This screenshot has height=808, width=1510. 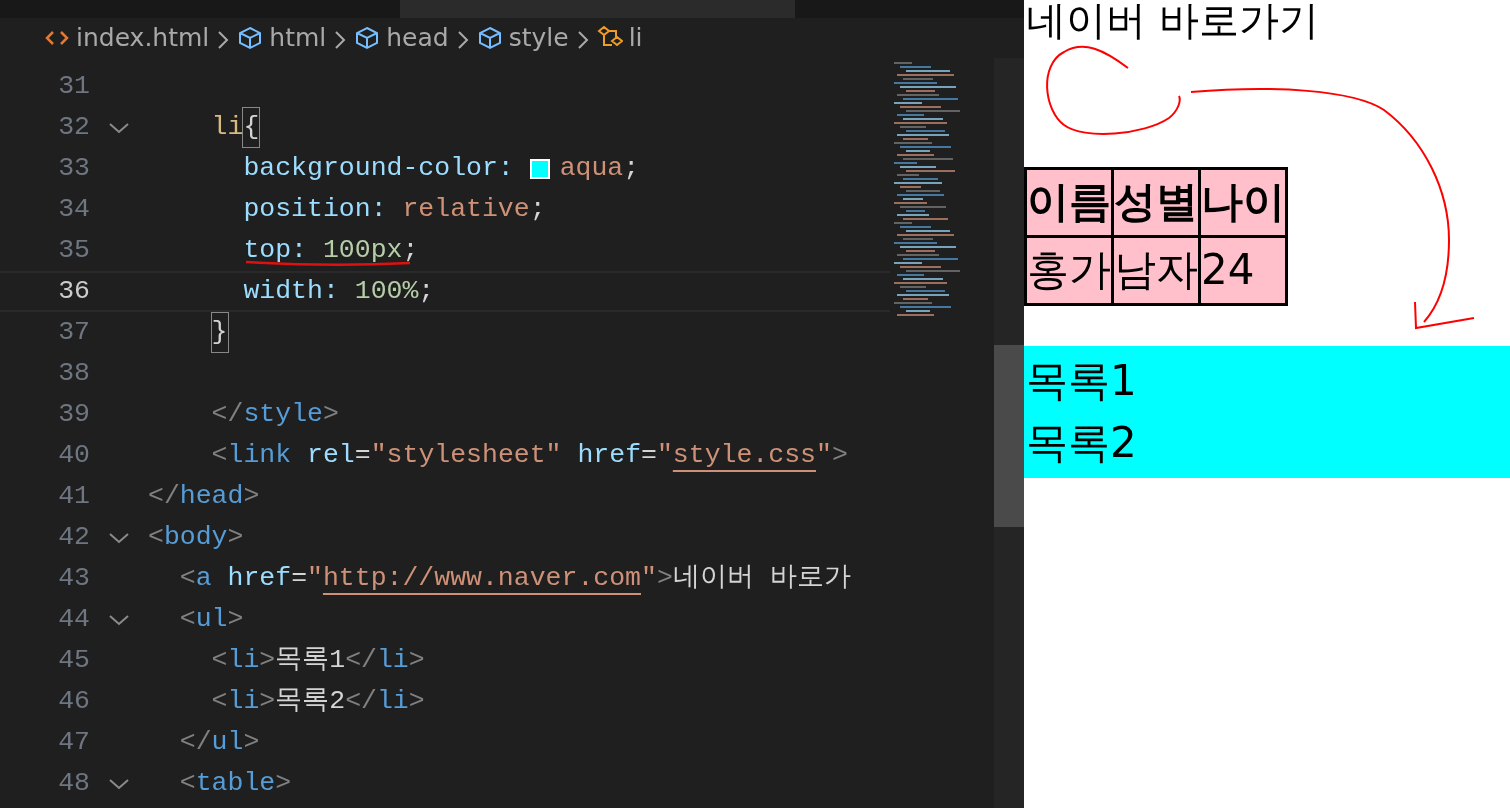 What do you see at coordinates (1171, 20) in the screenshot?
I see `link: 네이버 바로가기` at bounding box center [1171, 20].